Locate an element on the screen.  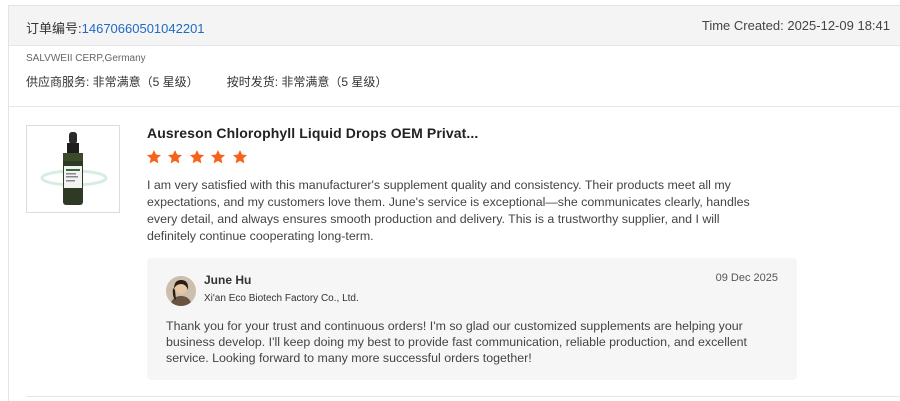
supplier-ratings: 供应商服务: 非常满意（5 星级） 按时发货: 非常满意（5 星级） is located at coordinates (206, 81).